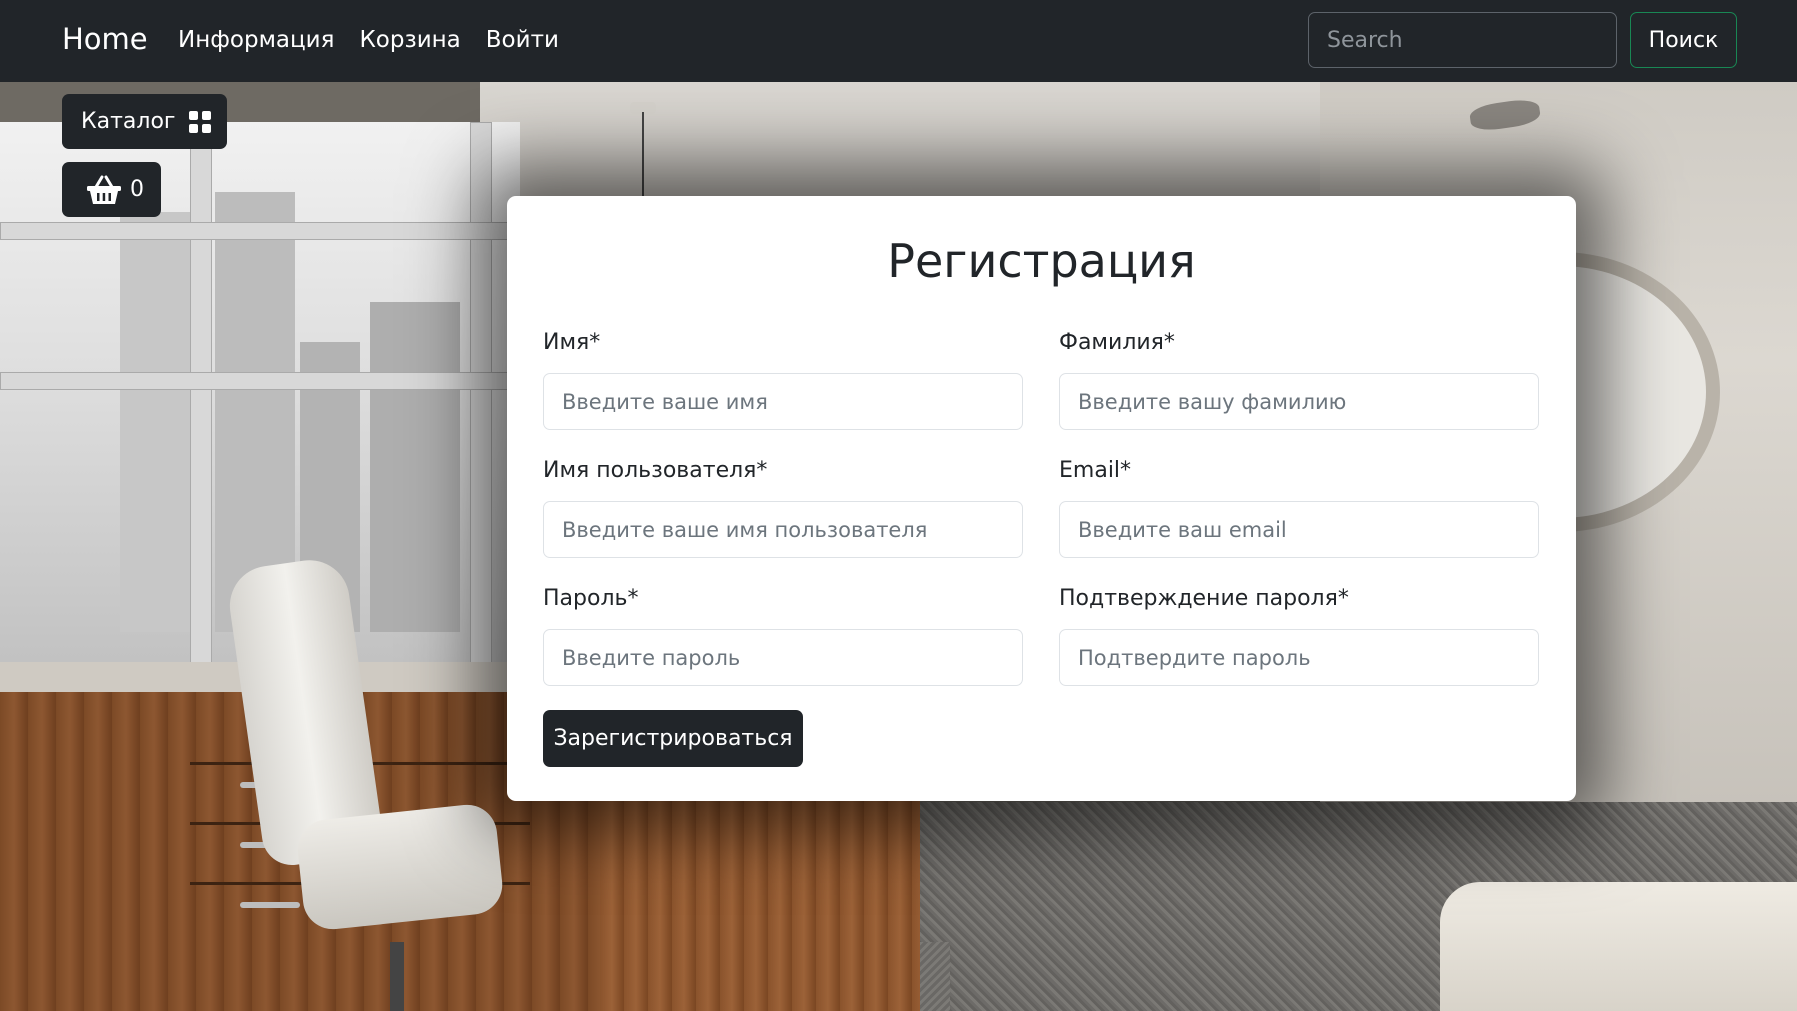  Describe the element at coordinates (1683, 40) in the screenshot. I see `search-button: Поиск` at that location.